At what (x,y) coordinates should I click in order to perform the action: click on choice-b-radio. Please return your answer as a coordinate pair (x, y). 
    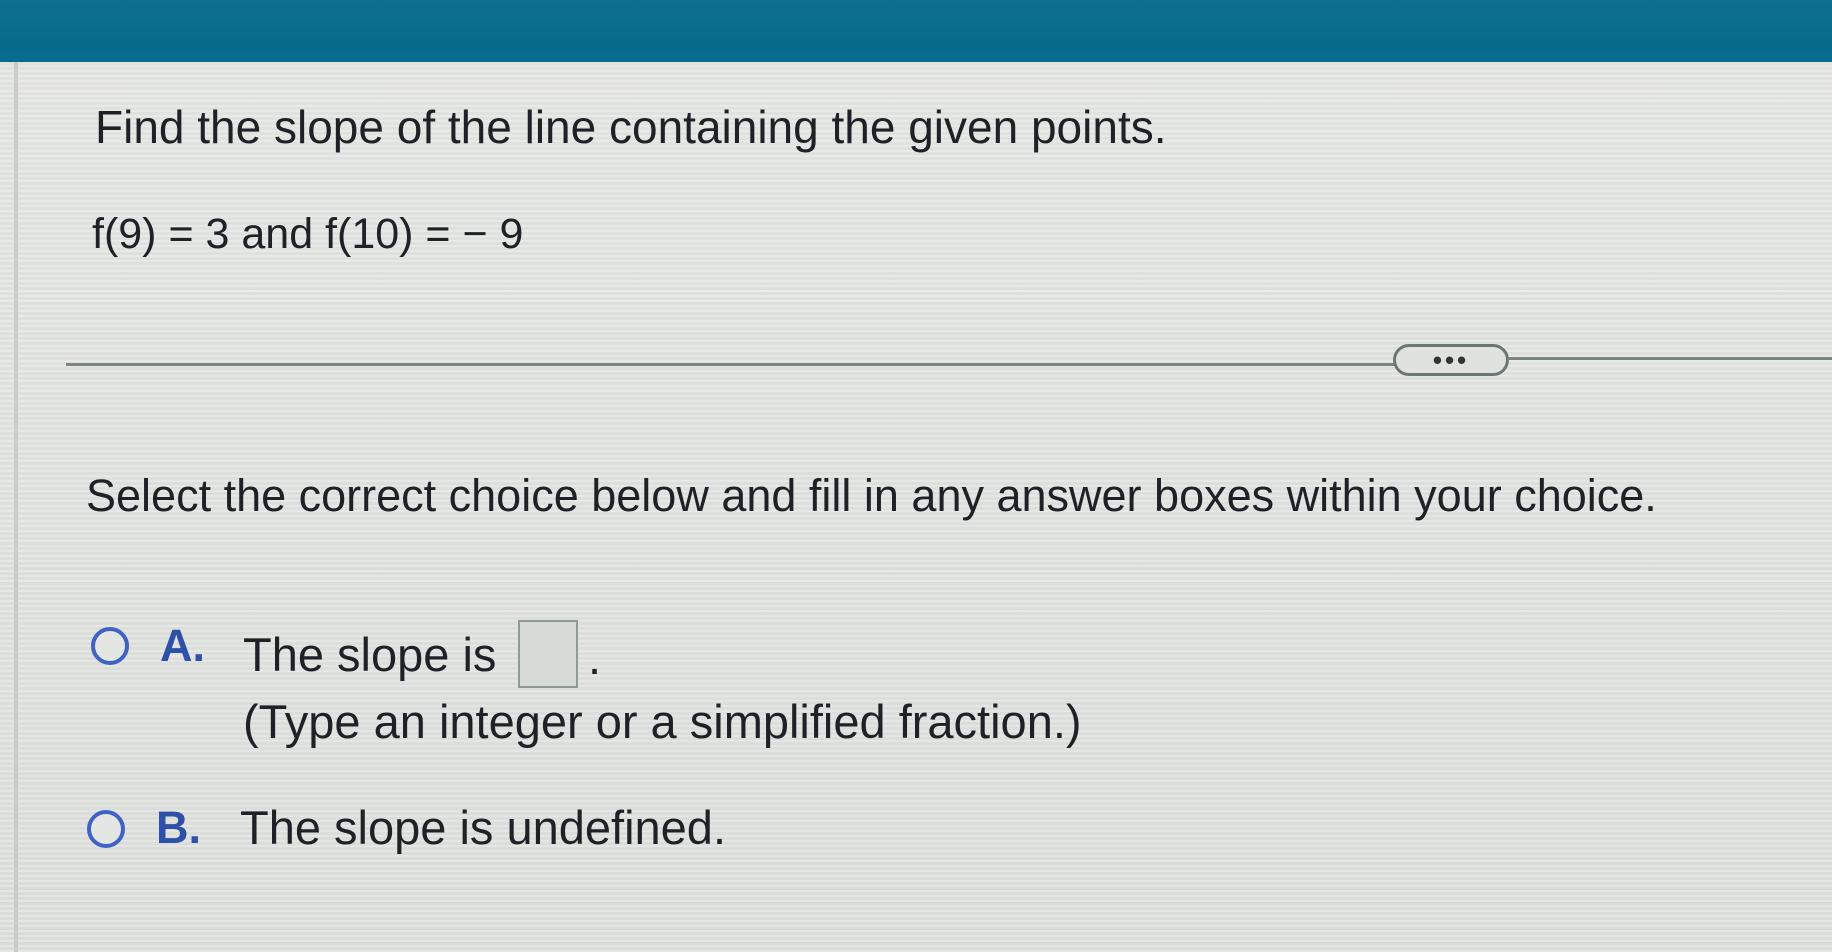
    Looking at the image, I should click on (106, 829).